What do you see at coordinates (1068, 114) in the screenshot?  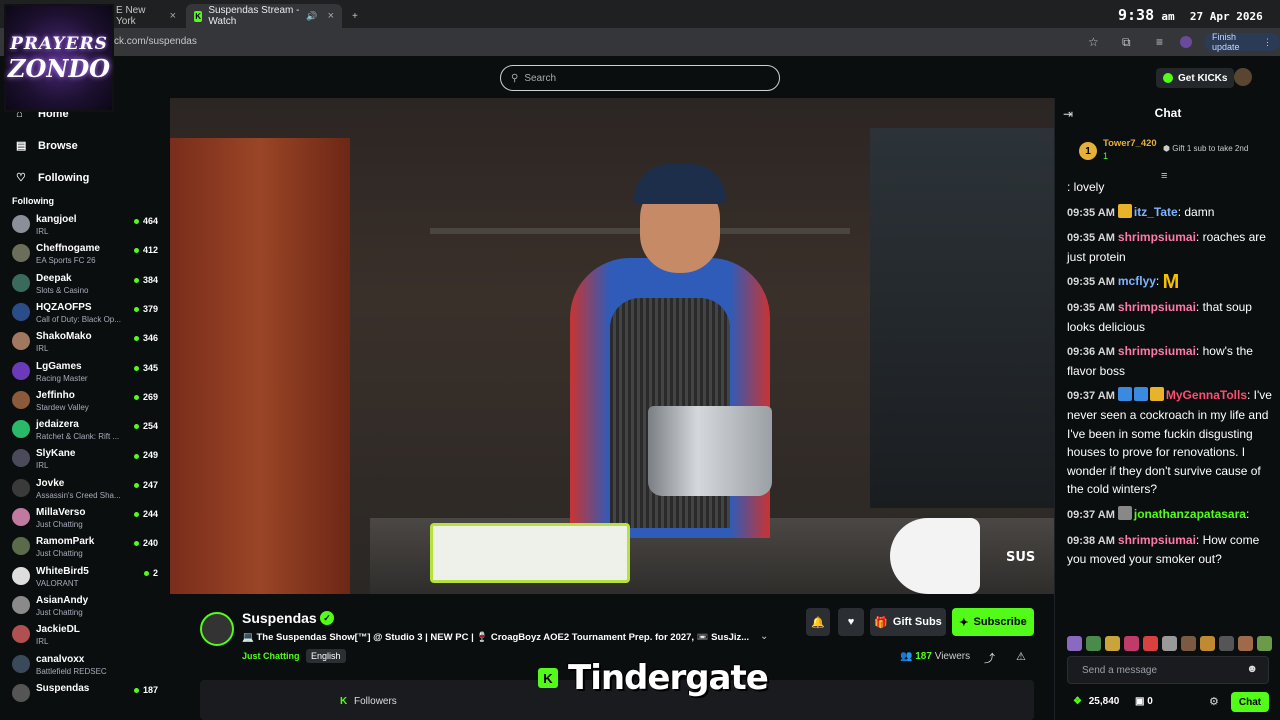 I see `collapse-chat-icon: ⇥` at bounding box center [1068, 114].